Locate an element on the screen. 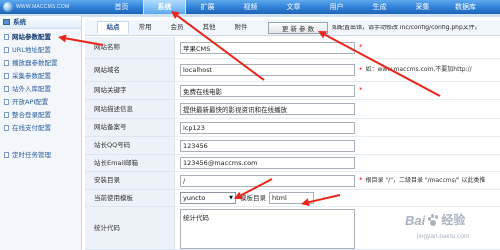  baidu-jingyan-watermark: Bai 经验 jingyan.baidu.com is located at coordinates (450, 230).